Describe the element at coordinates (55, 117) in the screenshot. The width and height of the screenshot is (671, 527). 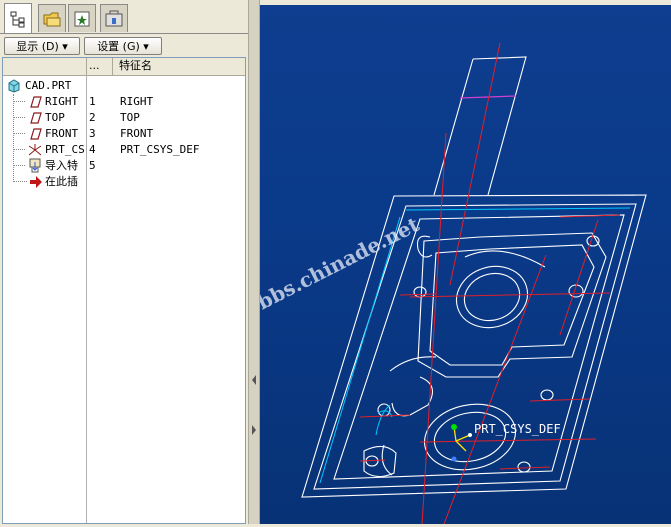
I see `tree-item-label: TOP` at that location.